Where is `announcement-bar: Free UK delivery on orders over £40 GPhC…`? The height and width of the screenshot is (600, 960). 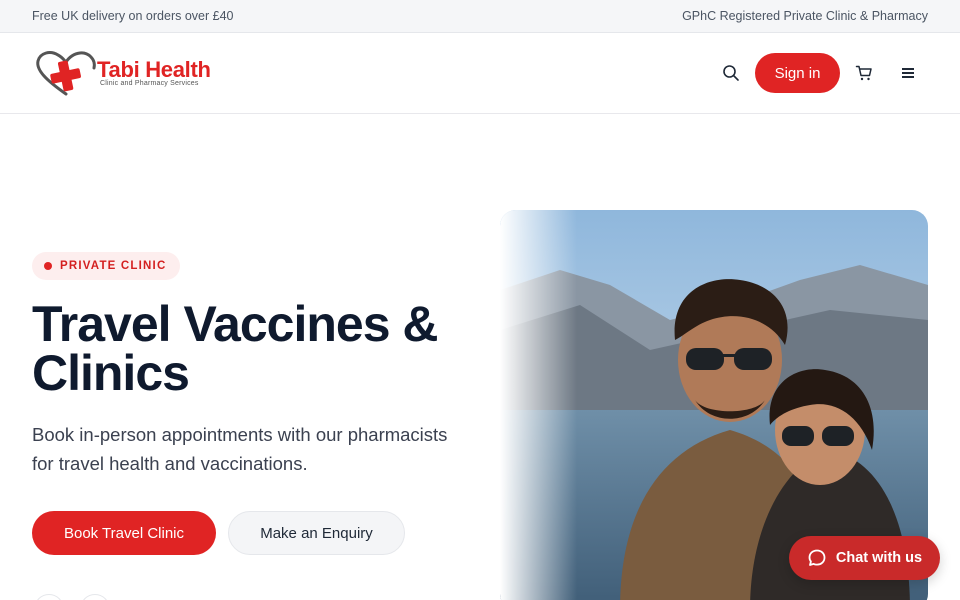
announcement-bar: Free UK delivery on orders over £40 GPhC… is located at coordinates (480, 16).